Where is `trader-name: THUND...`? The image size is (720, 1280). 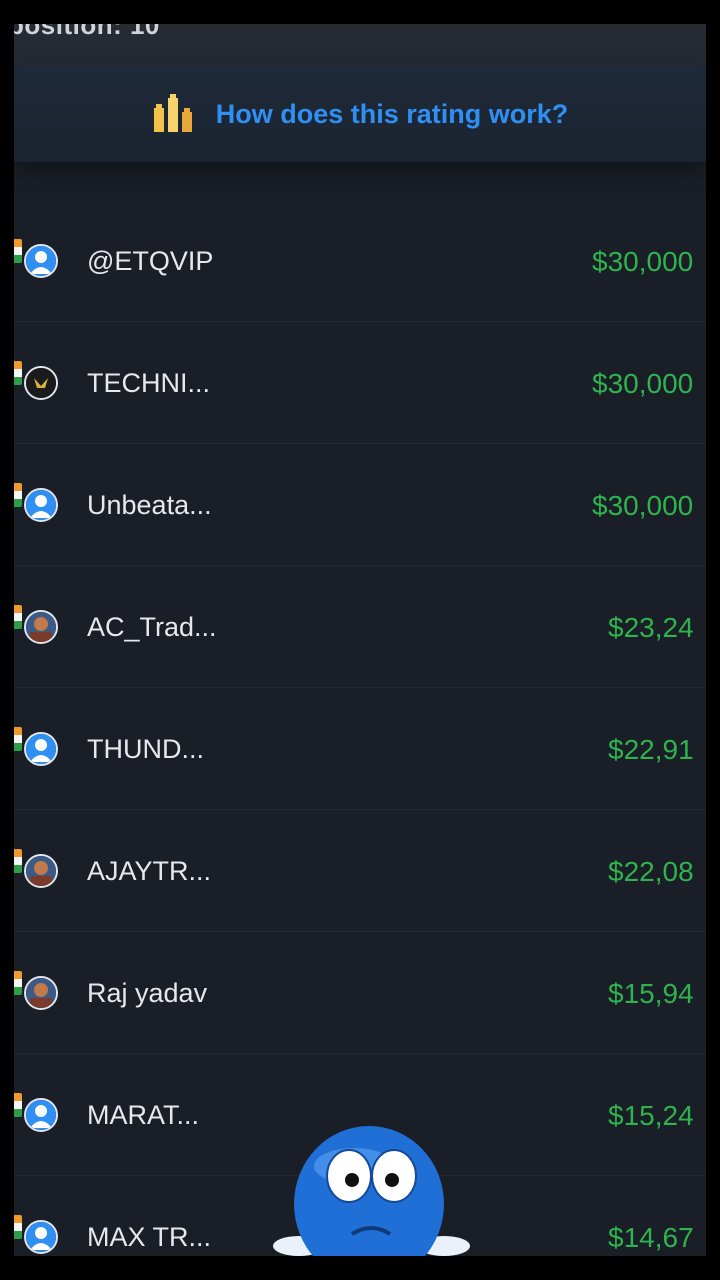
trader-name: THUND... is located at coordinates (145, 749).